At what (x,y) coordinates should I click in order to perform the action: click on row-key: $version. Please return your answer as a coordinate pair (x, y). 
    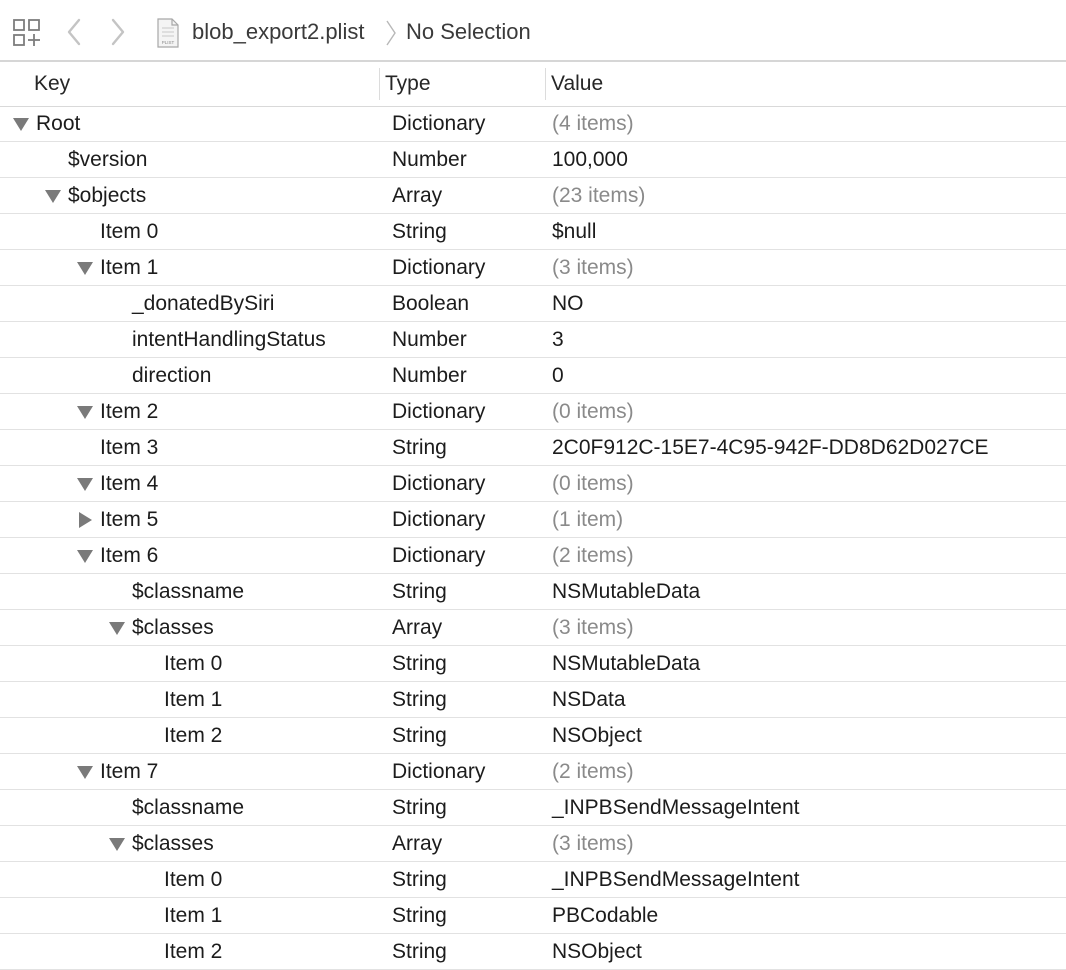
    Looking at the image, I should click on (107, 160).